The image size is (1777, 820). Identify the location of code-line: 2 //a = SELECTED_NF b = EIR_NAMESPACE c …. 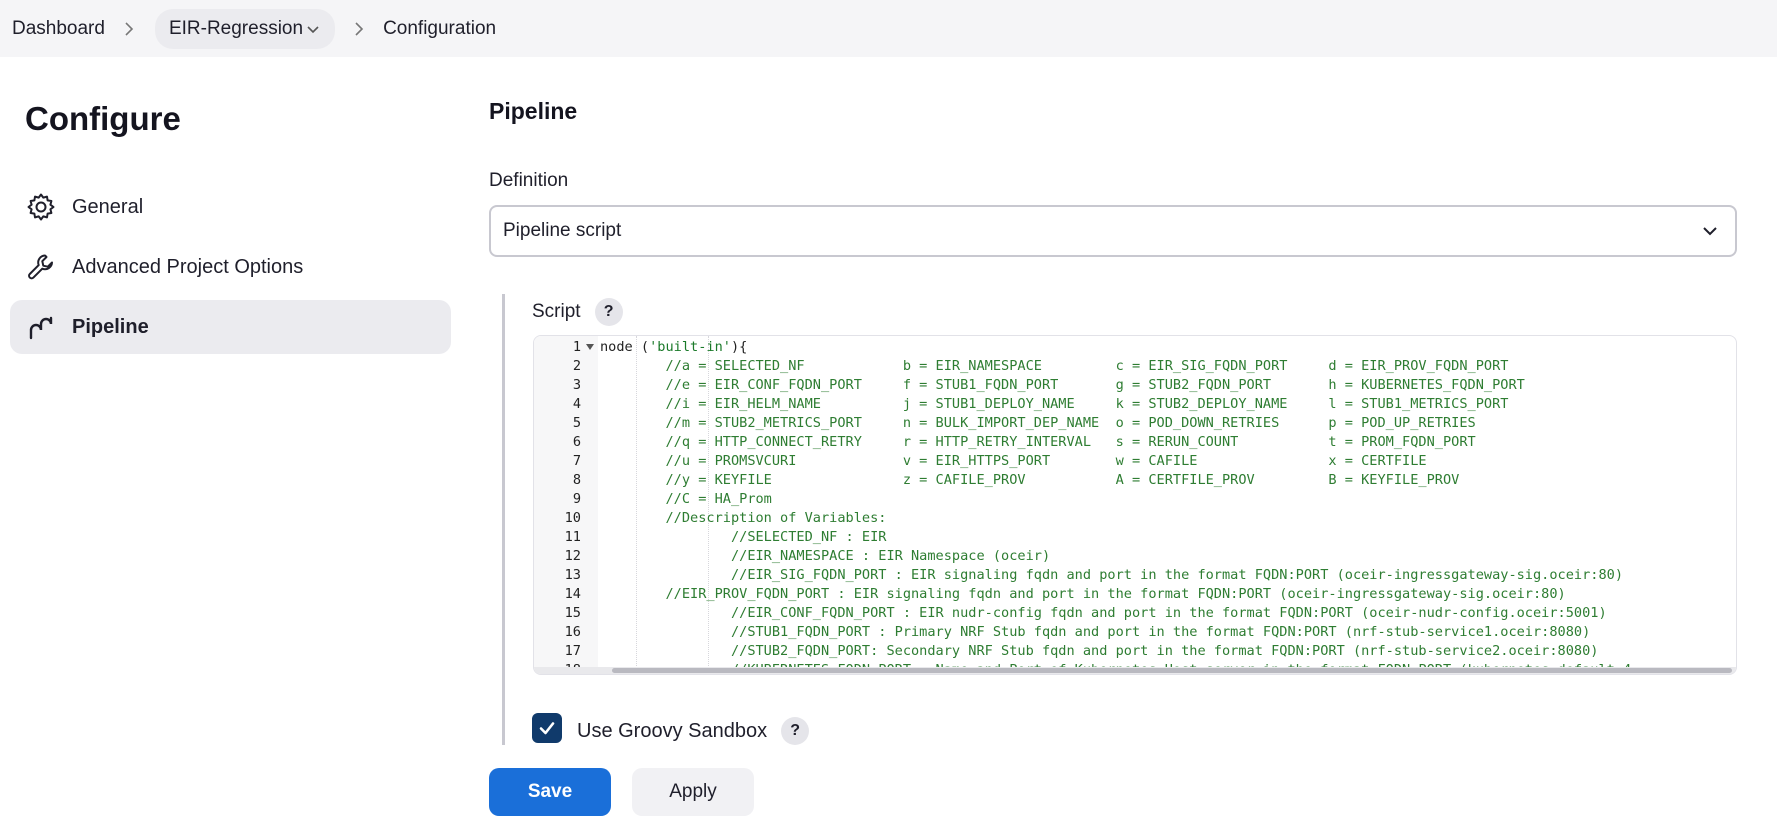
(1135, 366).